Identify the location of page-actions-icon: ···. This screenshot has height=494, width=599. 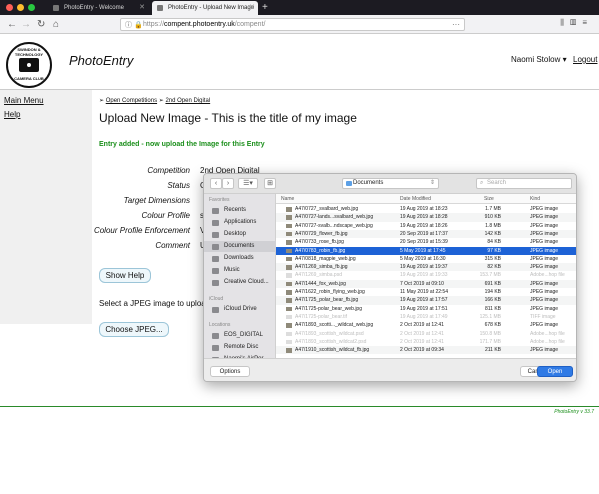
(456, 24).